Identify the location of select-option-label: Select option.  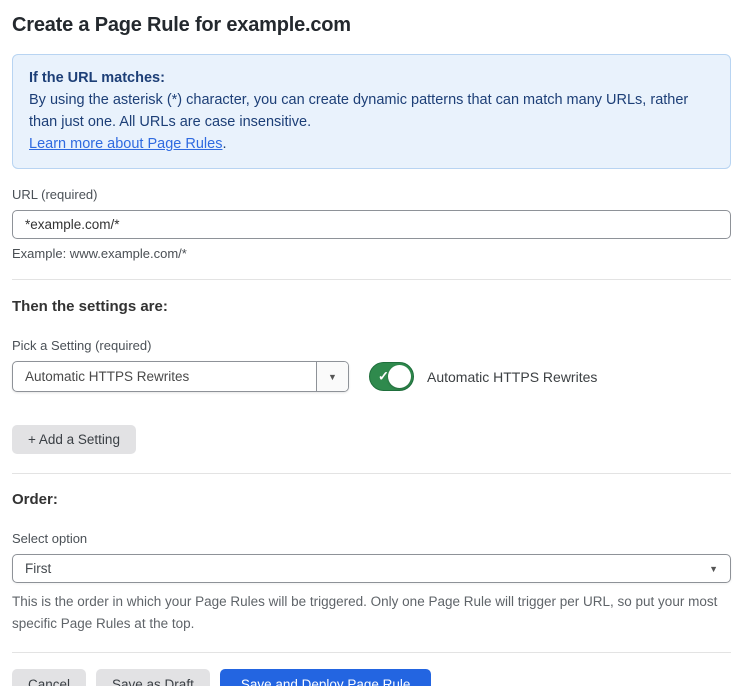
(50, 538).